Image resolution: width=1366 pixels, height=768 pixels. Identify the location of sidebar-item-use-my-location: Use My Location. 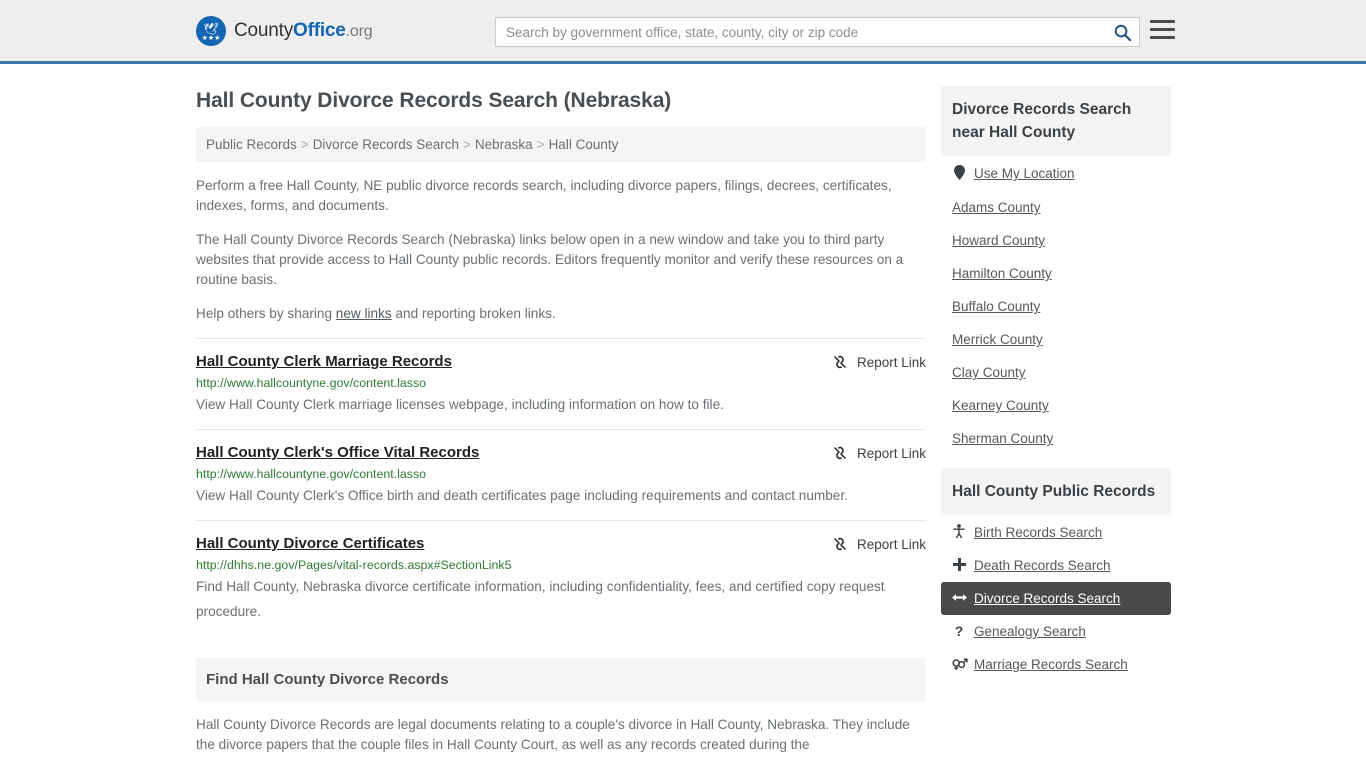
(1056, 173).